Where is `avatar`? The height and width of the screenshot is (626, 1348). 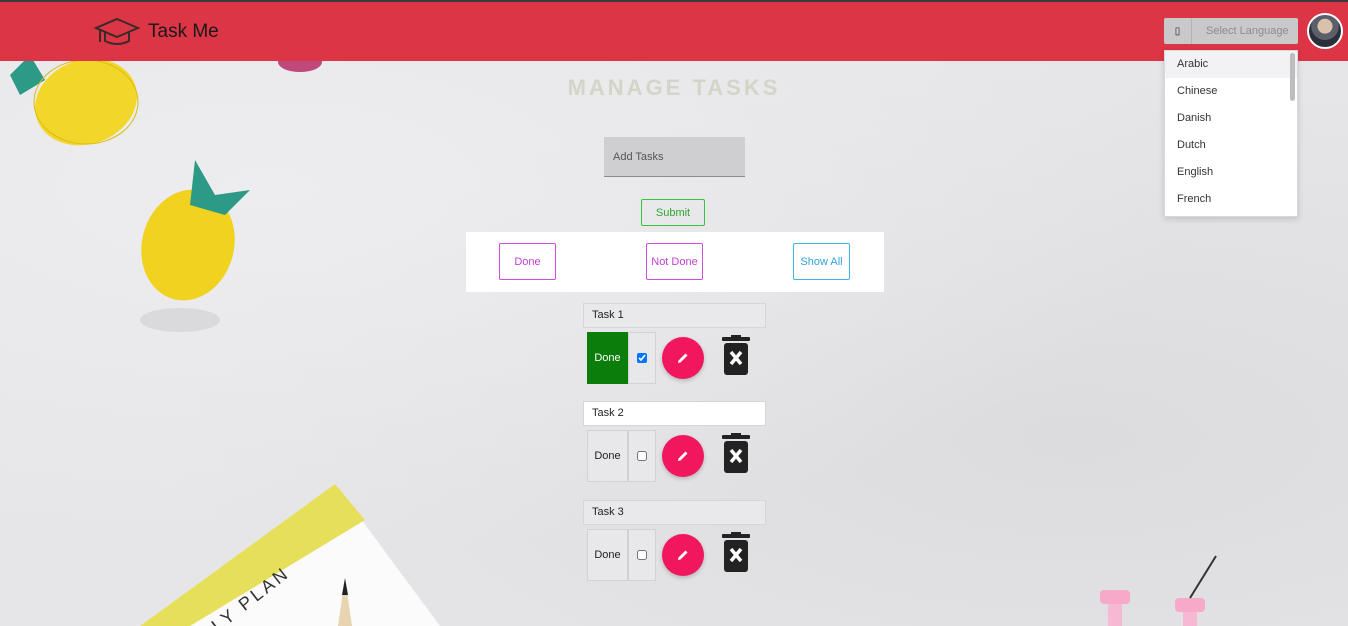
avatar is located at coordinates (1325, 31).